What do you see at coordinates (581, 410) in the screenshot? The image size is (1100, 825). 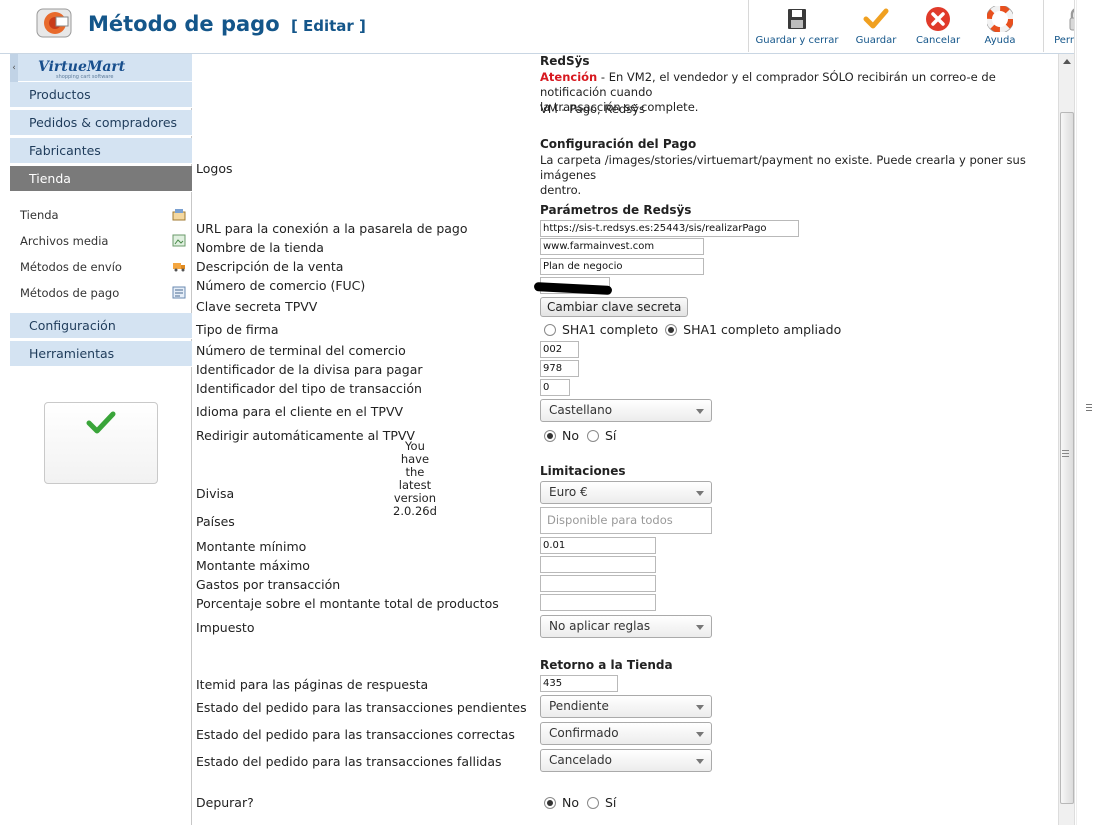 I see `language-select-value: Castellano` at bounding box center [581, 410].